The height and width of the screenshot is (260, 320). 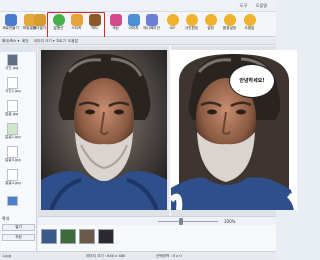 I want to click on file-item: 얼굴4.jpg, so click(x=18, y=180).